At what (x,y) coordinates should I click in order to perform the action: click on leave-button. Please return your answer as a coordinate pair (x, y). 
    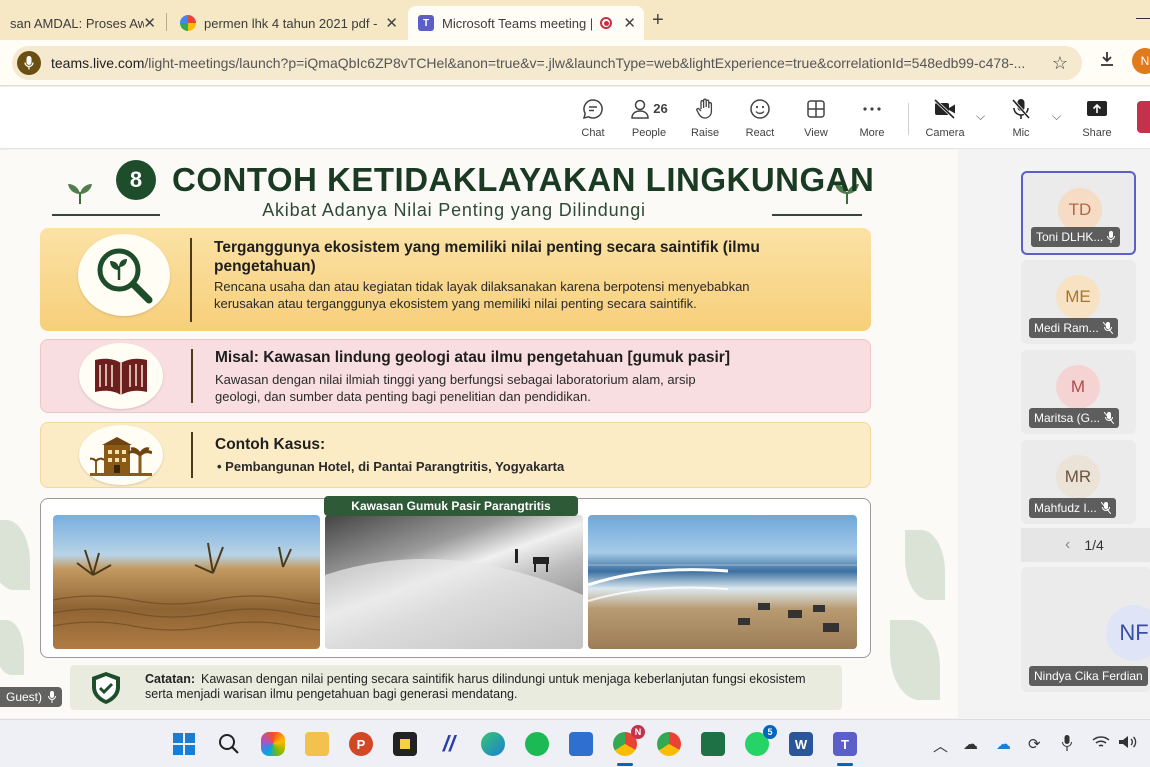
    Looking at the image, I should click on (1143, 117).